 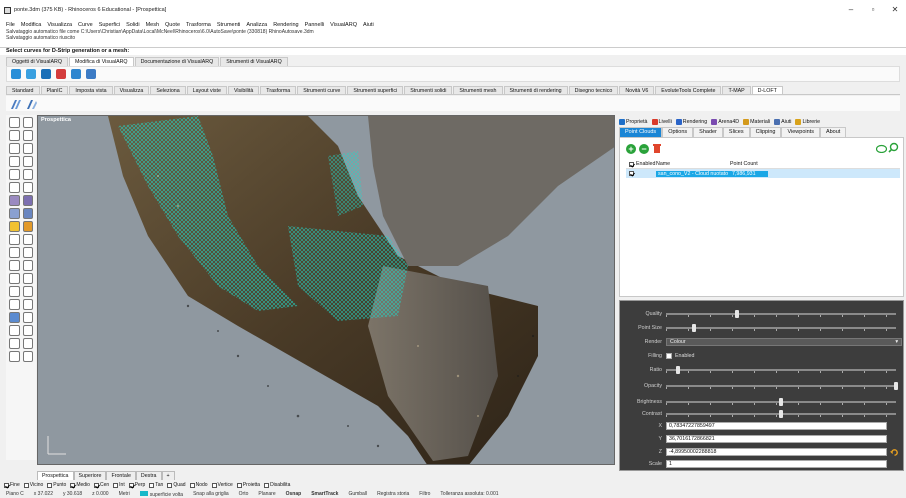 What do you see at coordinates (776, 426) in the screenshot?
I see `x-field: 0,78347227859497` at bounding box center [776, 426].